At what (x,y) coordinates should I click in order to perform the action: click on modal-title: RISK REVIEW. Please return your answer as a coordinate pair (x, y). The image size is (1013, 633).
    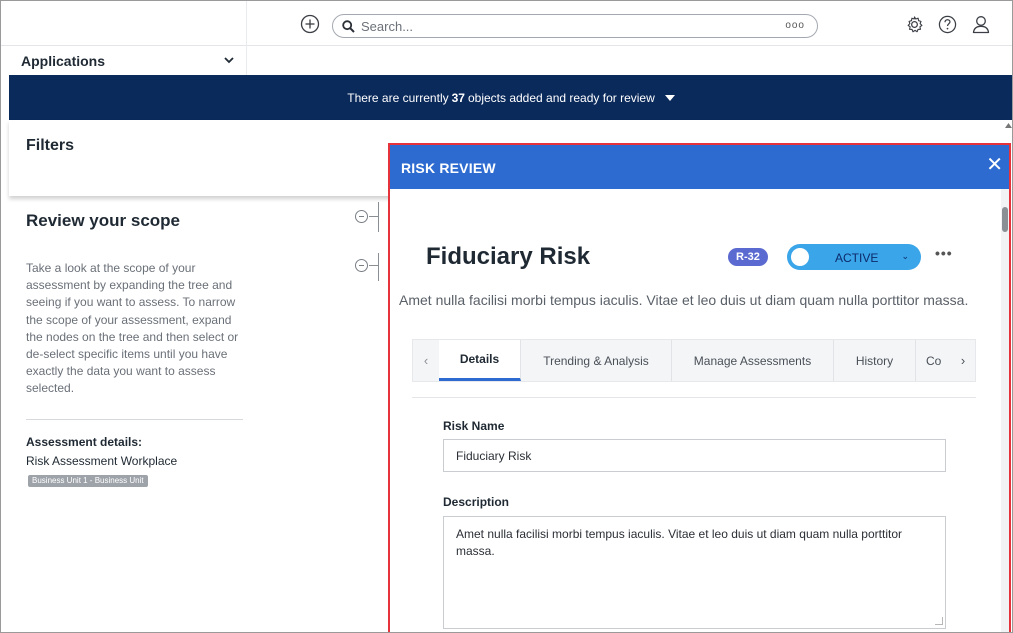
    Looking at the image, I should click on (448, 168).